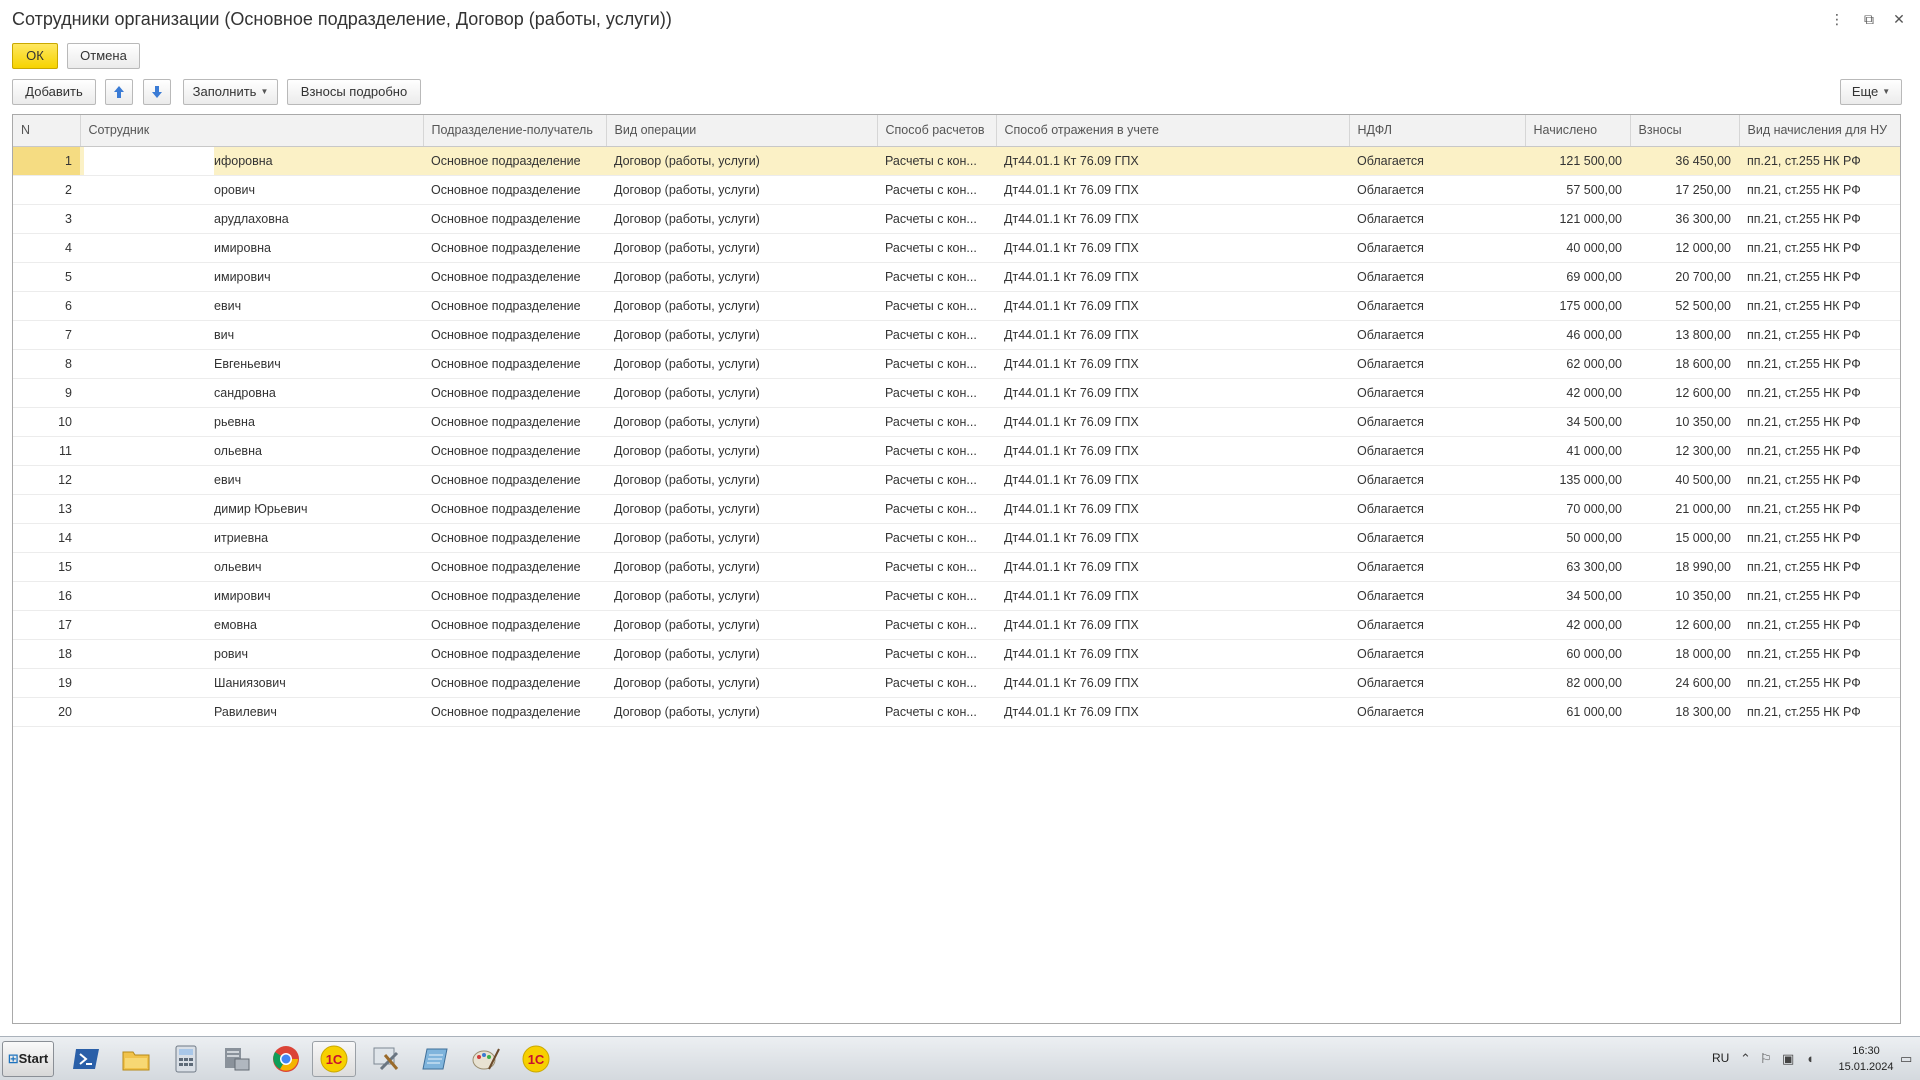 This screenshot has height=1080, width=1920. Describe the element at coordinates (236, 1059) in the screenshot. I see `server-manager-icon` at that location.